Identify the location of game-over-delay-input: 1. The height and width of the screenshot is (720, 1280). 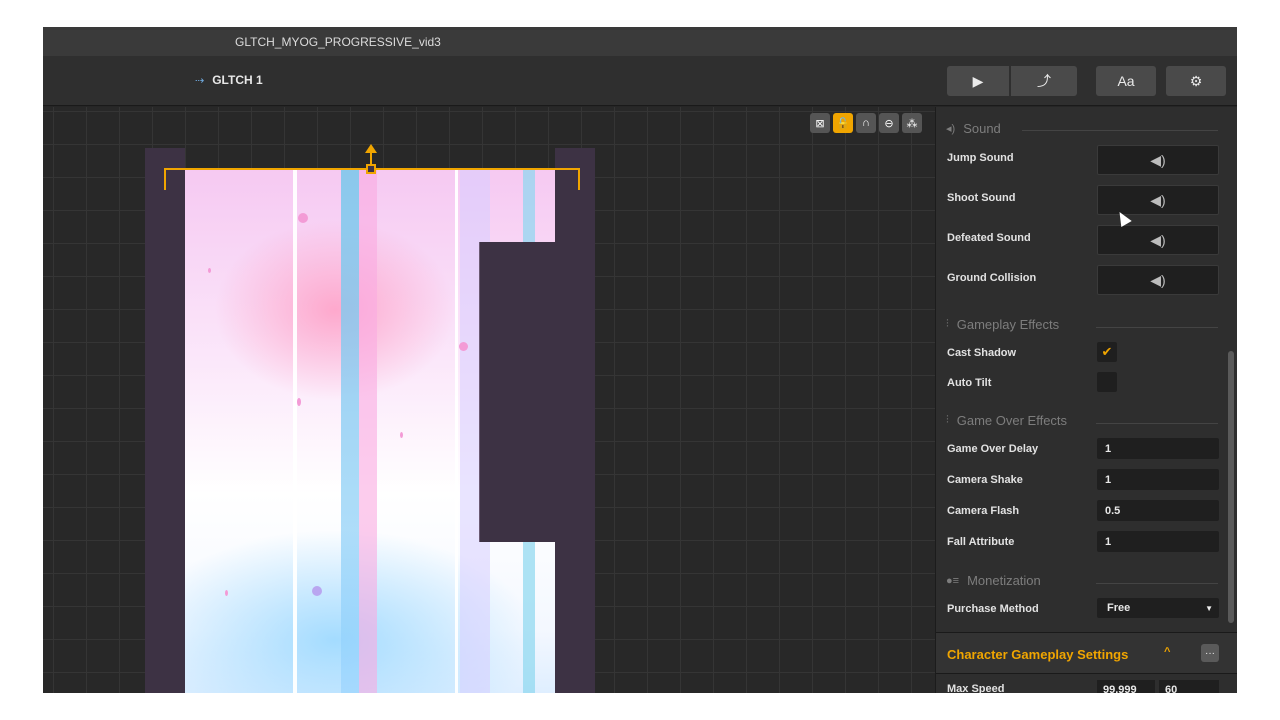
(1158, 448).